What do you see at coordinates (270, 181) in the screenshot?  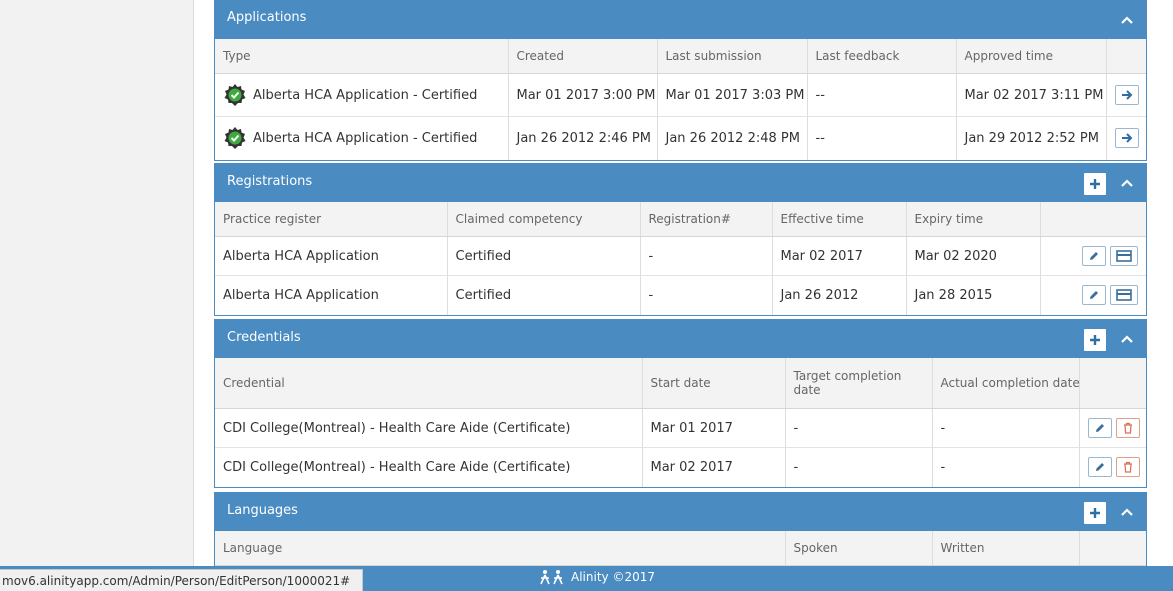 I see `registrations-title: Registrations` at bounding box center [270, 181].